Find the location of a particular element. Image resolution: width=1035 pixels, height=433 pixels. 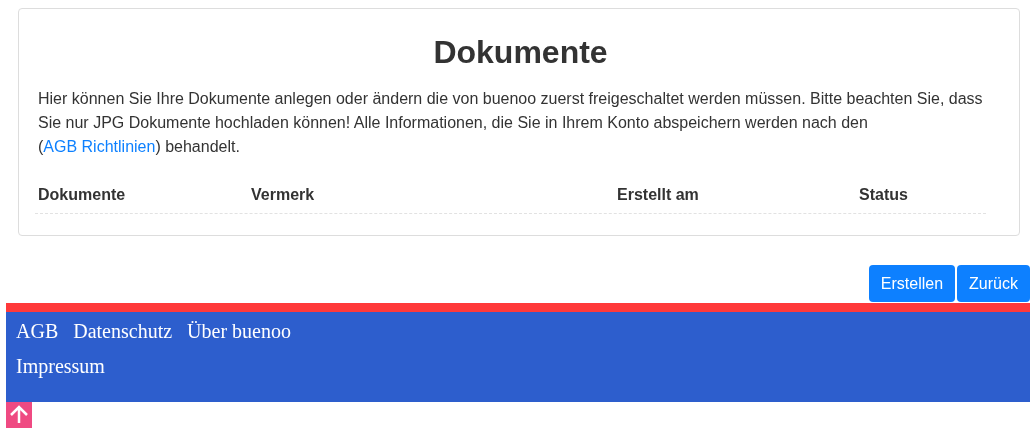

column-header: Status is located at coordinates (884, 195).